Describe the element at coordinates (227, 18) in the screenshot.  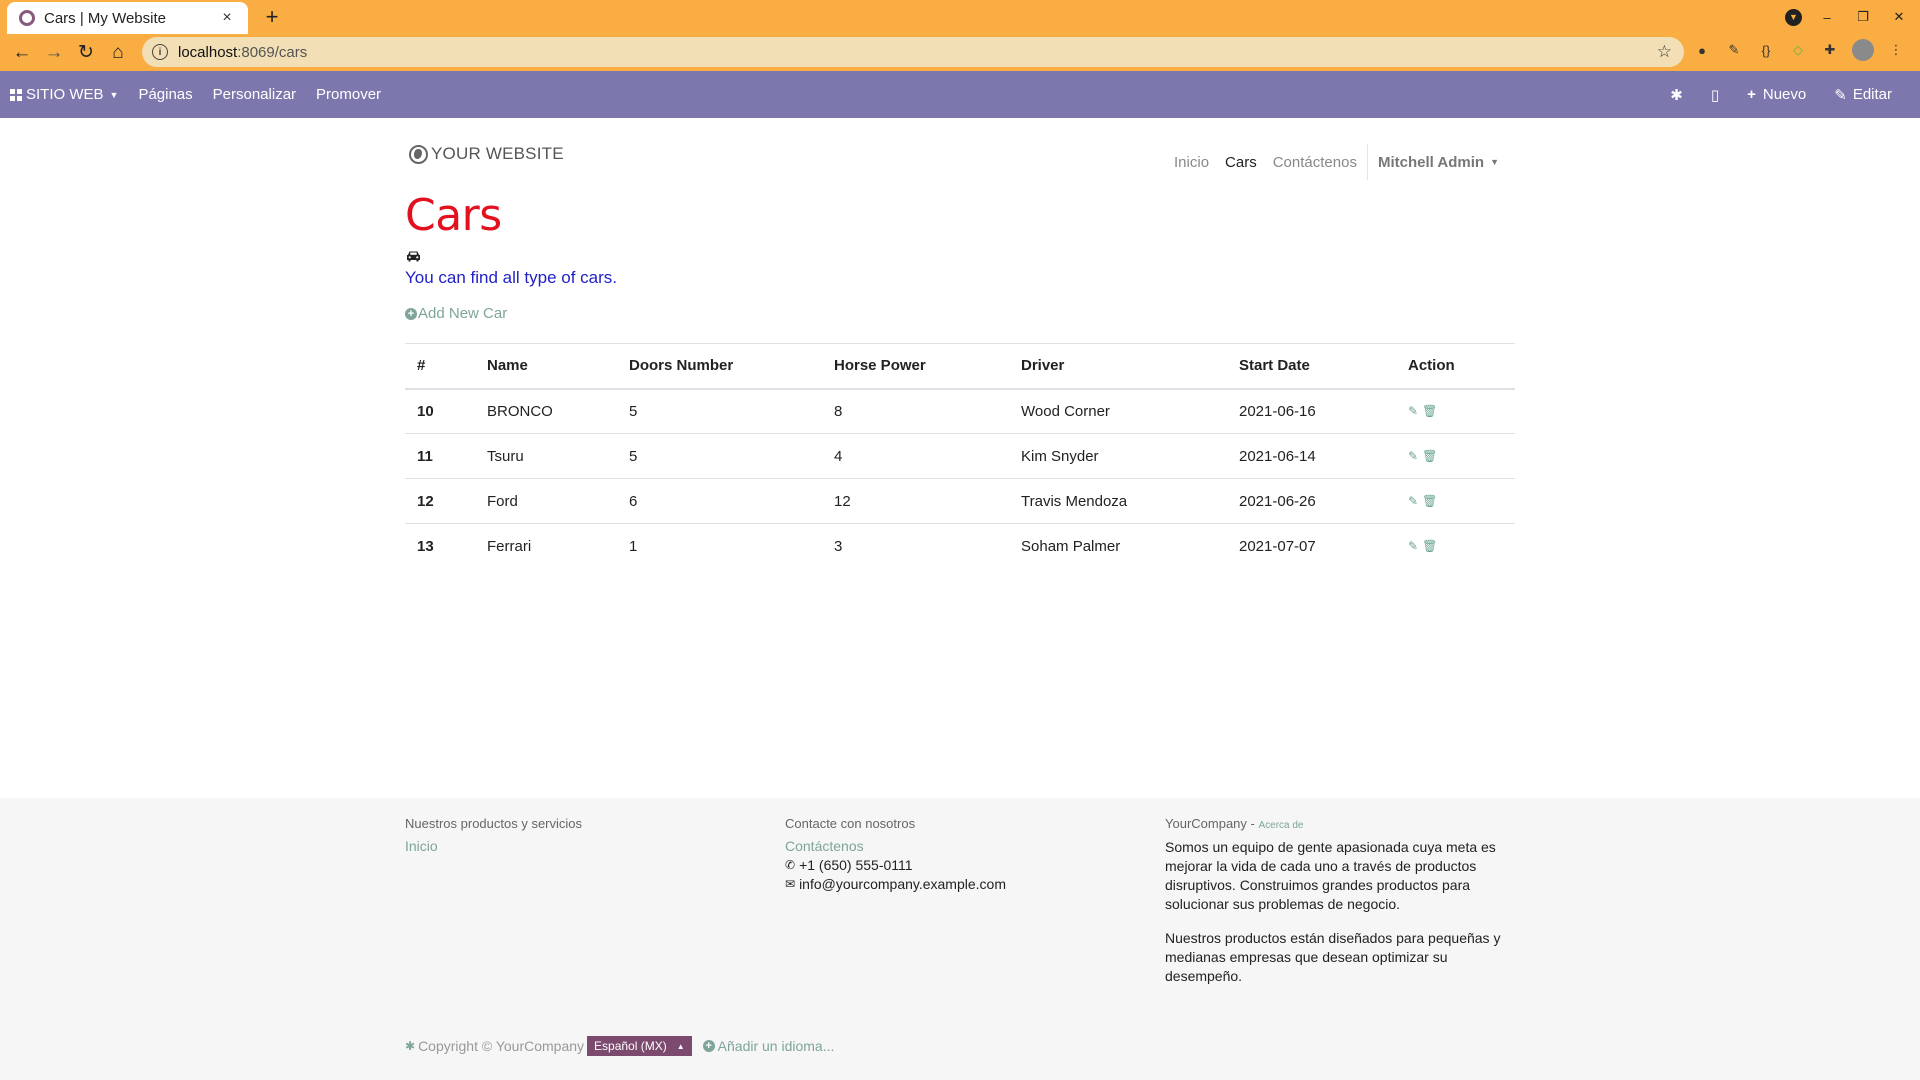
I see `close-tab-icon: ×` at that location.